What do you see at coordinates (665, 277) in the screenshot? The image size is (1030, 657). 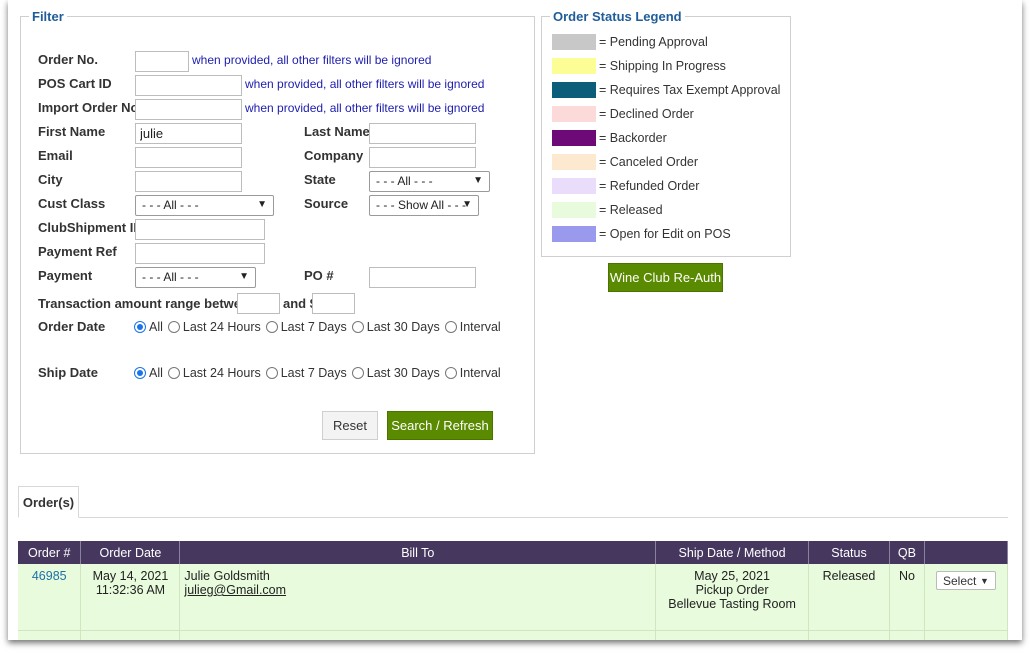 I see `wine-club-reauth-button: Wine Club Re-Auth` at bounding box center [665, 277].